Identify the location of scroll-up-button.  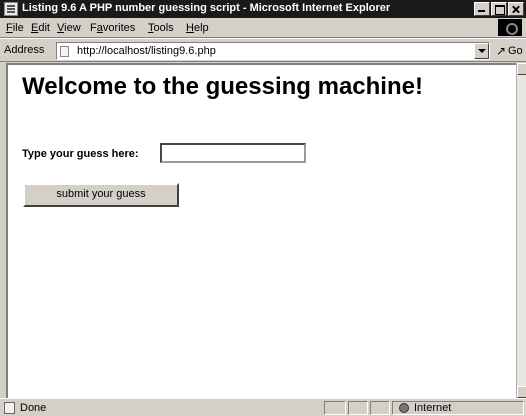
(521, 69).